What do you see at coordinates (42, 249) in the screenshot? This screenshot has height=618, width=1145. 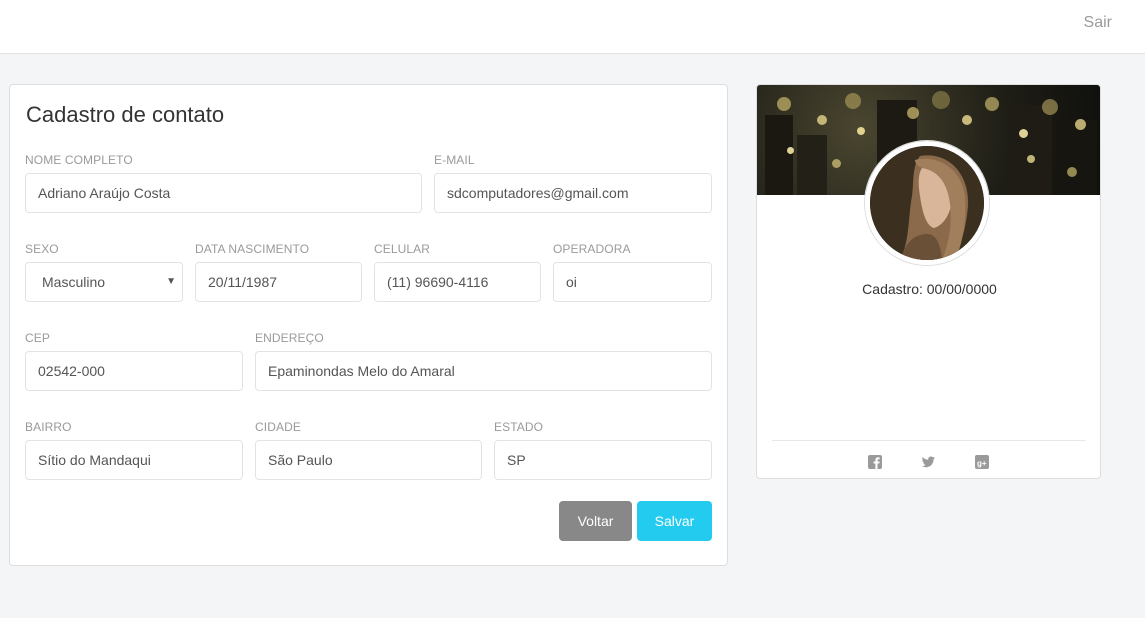 I see `sex-label: SEXO` at bounding box center [42, 249].